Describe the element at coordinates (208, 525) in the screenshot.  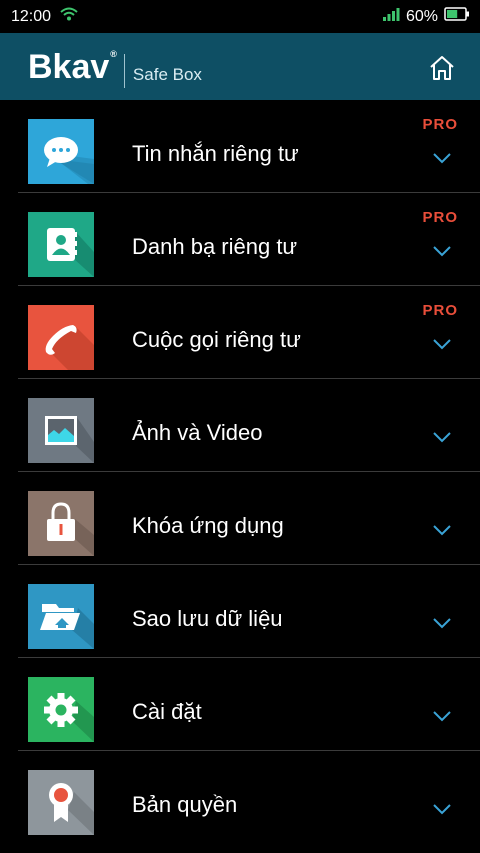
I see `menu-item-label: Khóa ứng dụng` at that location.